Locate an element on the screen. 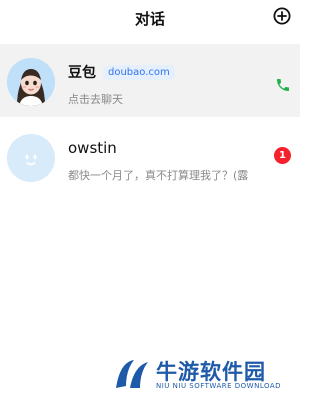 This screenshot has width=320, height=399. phone-icon is located at coordinates (283, 85).